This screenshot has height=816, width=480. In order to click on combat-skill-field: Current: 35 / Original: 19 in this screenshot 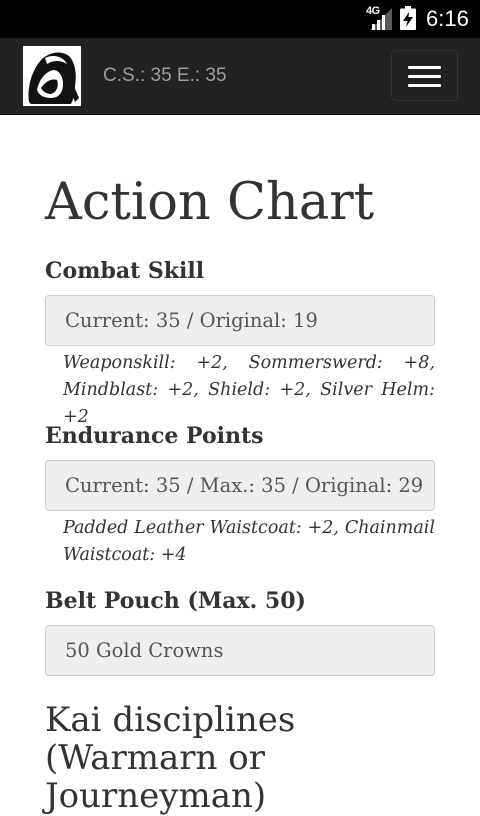, I will do `click(240, 320)`.